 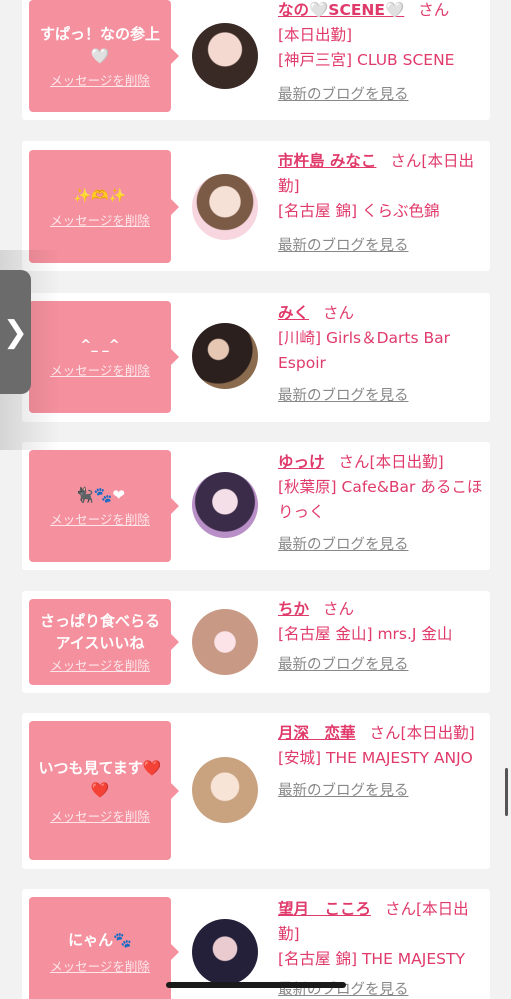 I want to click on message-bubble: すぱっ！なの参上🤍 メッセージを削除, so click(x=104, y=56).